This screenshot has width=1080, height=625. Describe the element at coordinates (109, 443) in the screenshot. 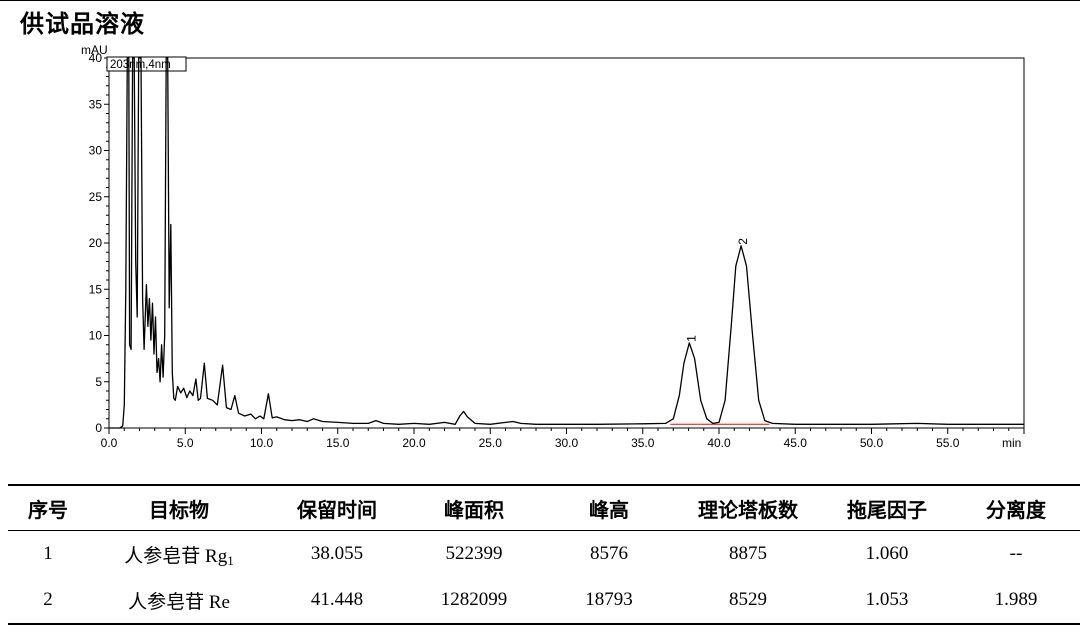

I see `x-tick-label: 0.0` at that location.